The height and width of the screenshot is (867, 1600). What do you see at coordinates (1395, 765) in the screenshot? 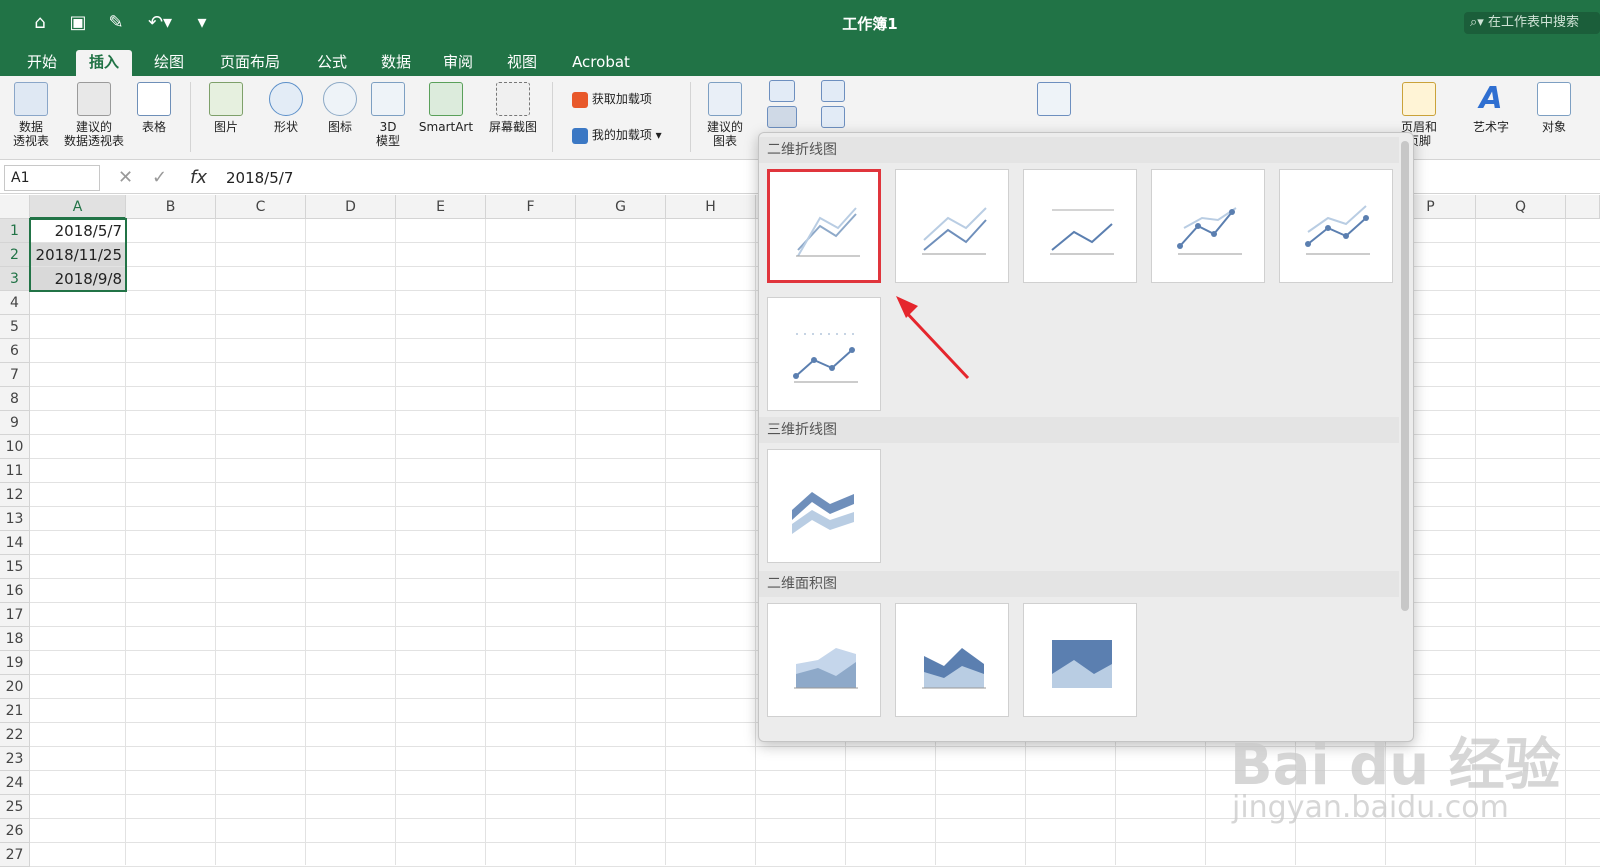
I see `watermark-logo: Bai du 经验` at bounding box center [1395, 765].